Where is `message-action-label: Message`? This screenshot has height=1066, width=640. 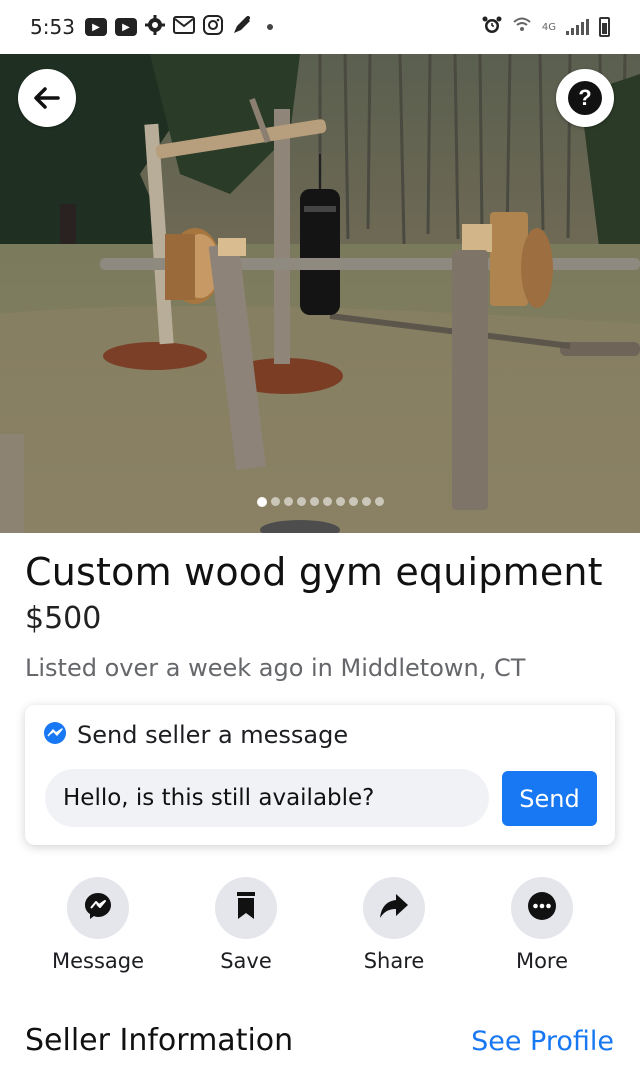
message-action-label: Message is located at coordinates (98, 961).